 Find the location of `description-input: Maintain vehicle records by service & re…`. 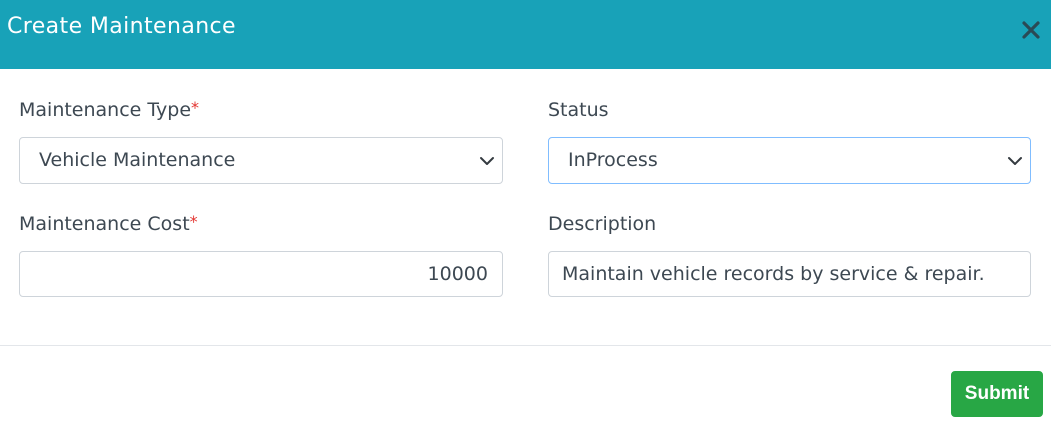

description-input: Maintain vehicle records by service & re… is located at coordinates (789, 274).